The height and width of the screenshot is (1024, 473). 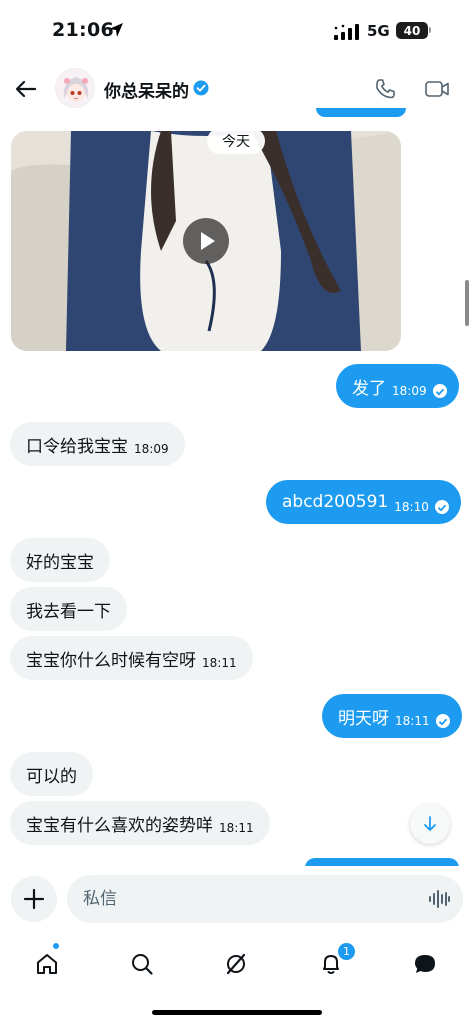 I want to click on notification-count-badge: 1, so click(x=346, y=951).